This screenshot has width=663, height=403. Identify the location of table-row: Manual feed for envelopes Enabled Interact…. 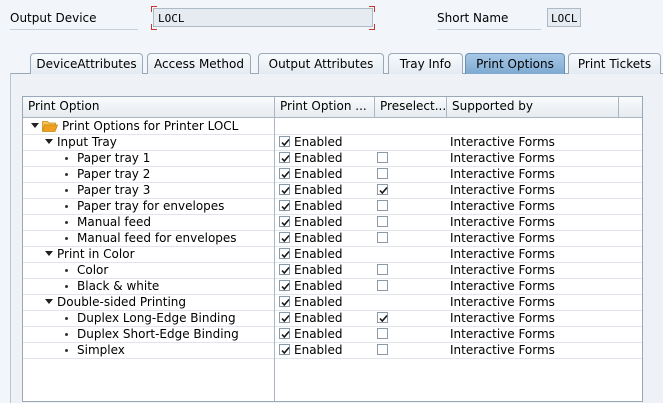
(332, 238).